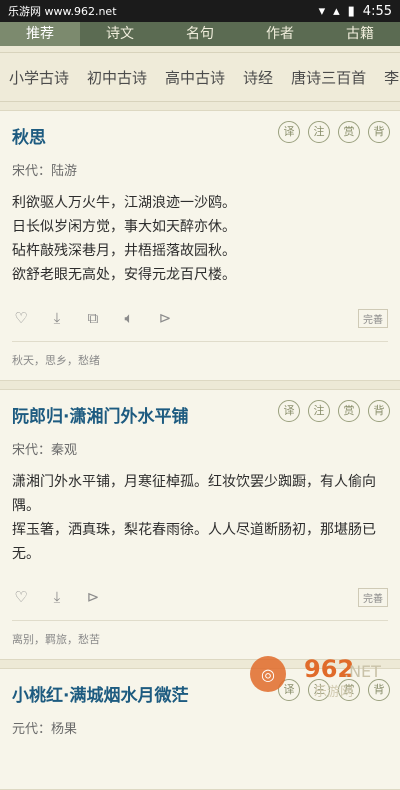 This screenshot has width=400, height=790. Describe the element at coordinates (124, 203) in the screenshot. I see `poem-line: 利欲驱人万火牛，江湖浪迹一沙鸥。` at that location.